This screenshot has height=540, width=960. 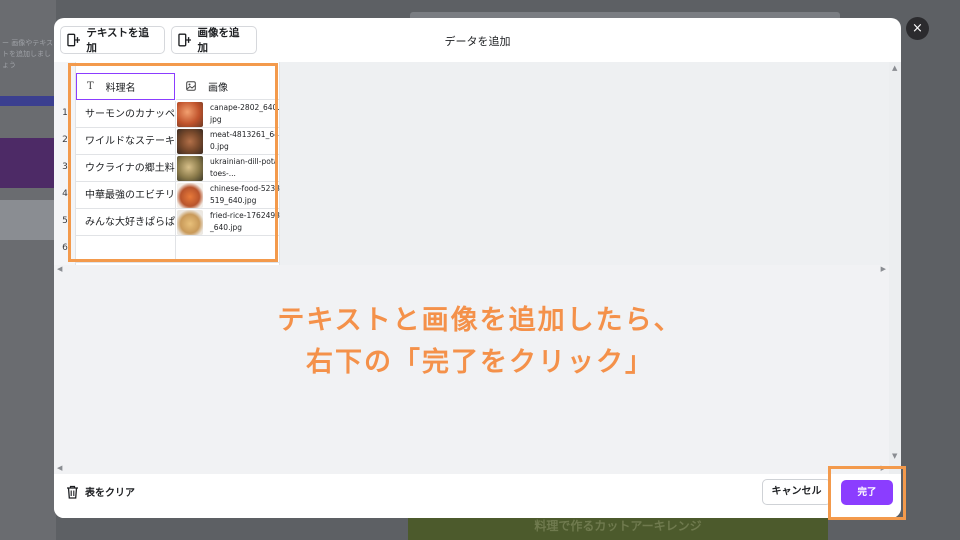 What do you see at coordinates (796, 492) in the screenshot?
I see `cancel-button: キャンセル` at bounding box center [796, 492].